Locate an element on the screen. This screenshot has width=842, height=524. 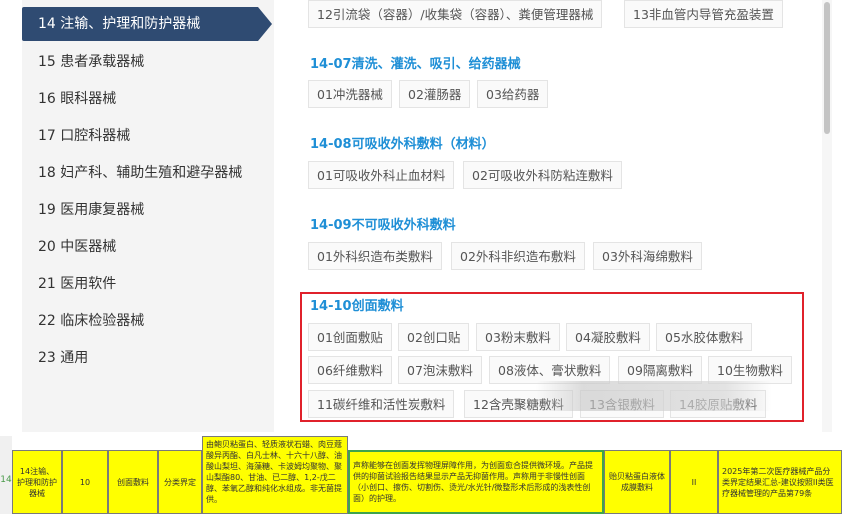
chip-14-10-12: 12含壳聚糖敷料 is located at coordinates (518, 404).